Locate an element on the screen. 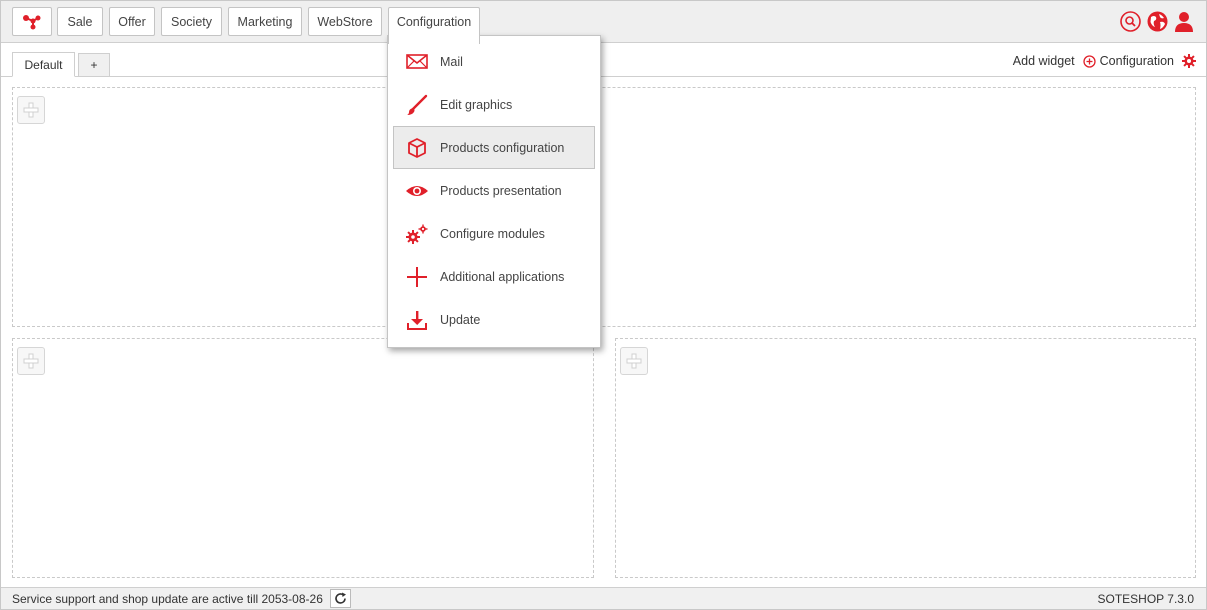 The image size is (1207, 610). search-icon is located at coordinates (1130, 21).